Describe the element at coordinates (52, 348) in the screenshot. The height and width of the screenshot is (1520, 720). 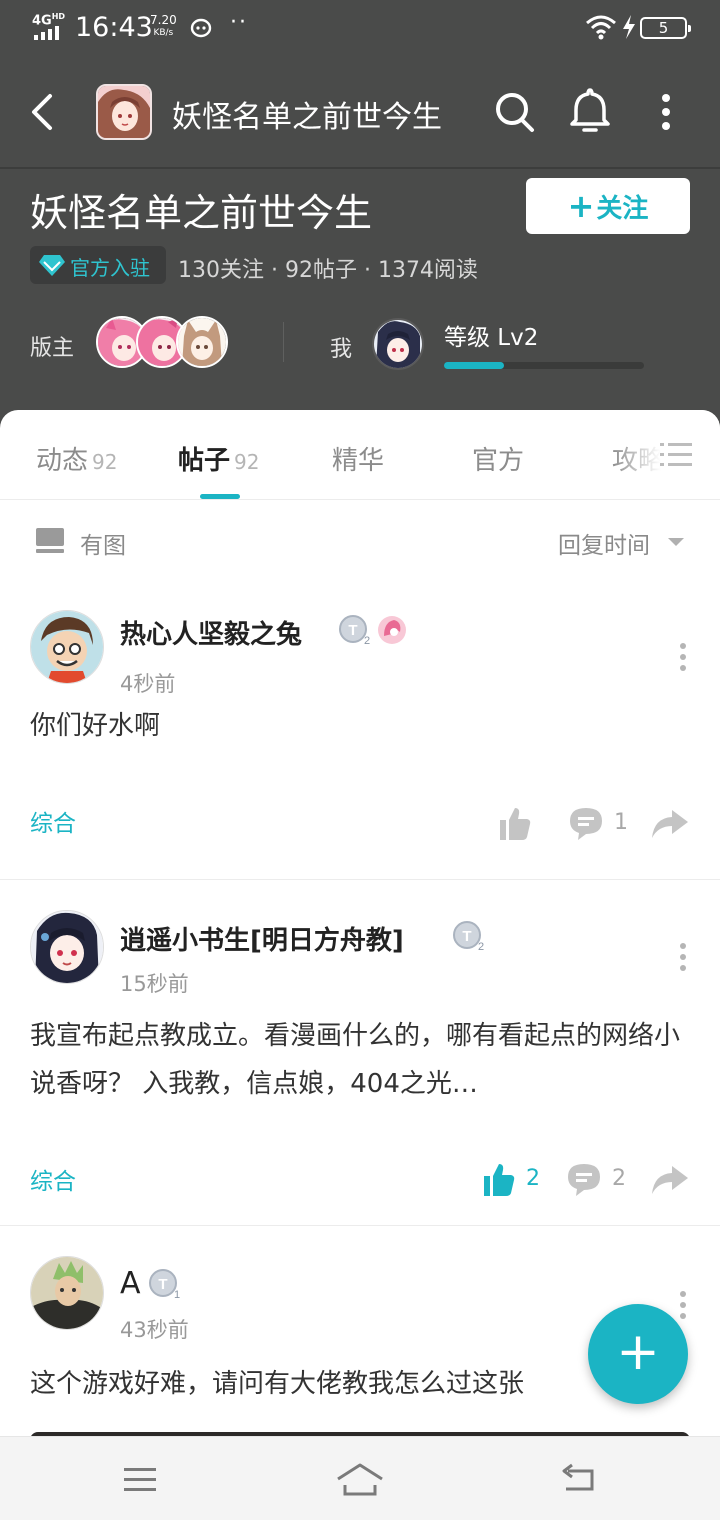
I see `moderator-label: 版主` at that location.